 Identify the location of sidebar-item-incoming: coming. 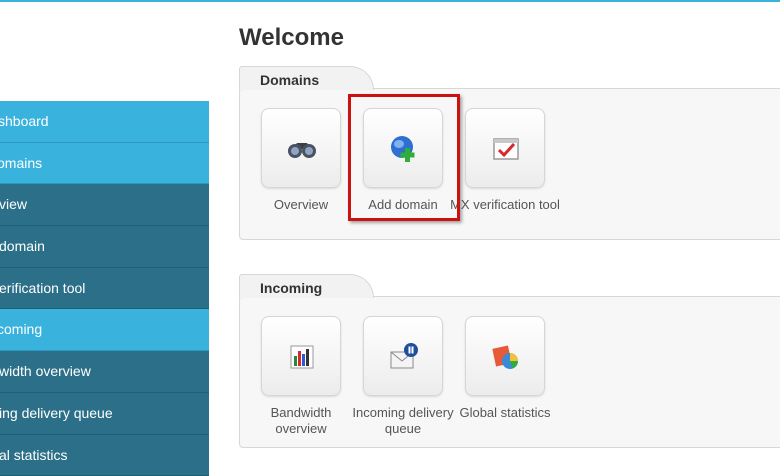
(104, 330).